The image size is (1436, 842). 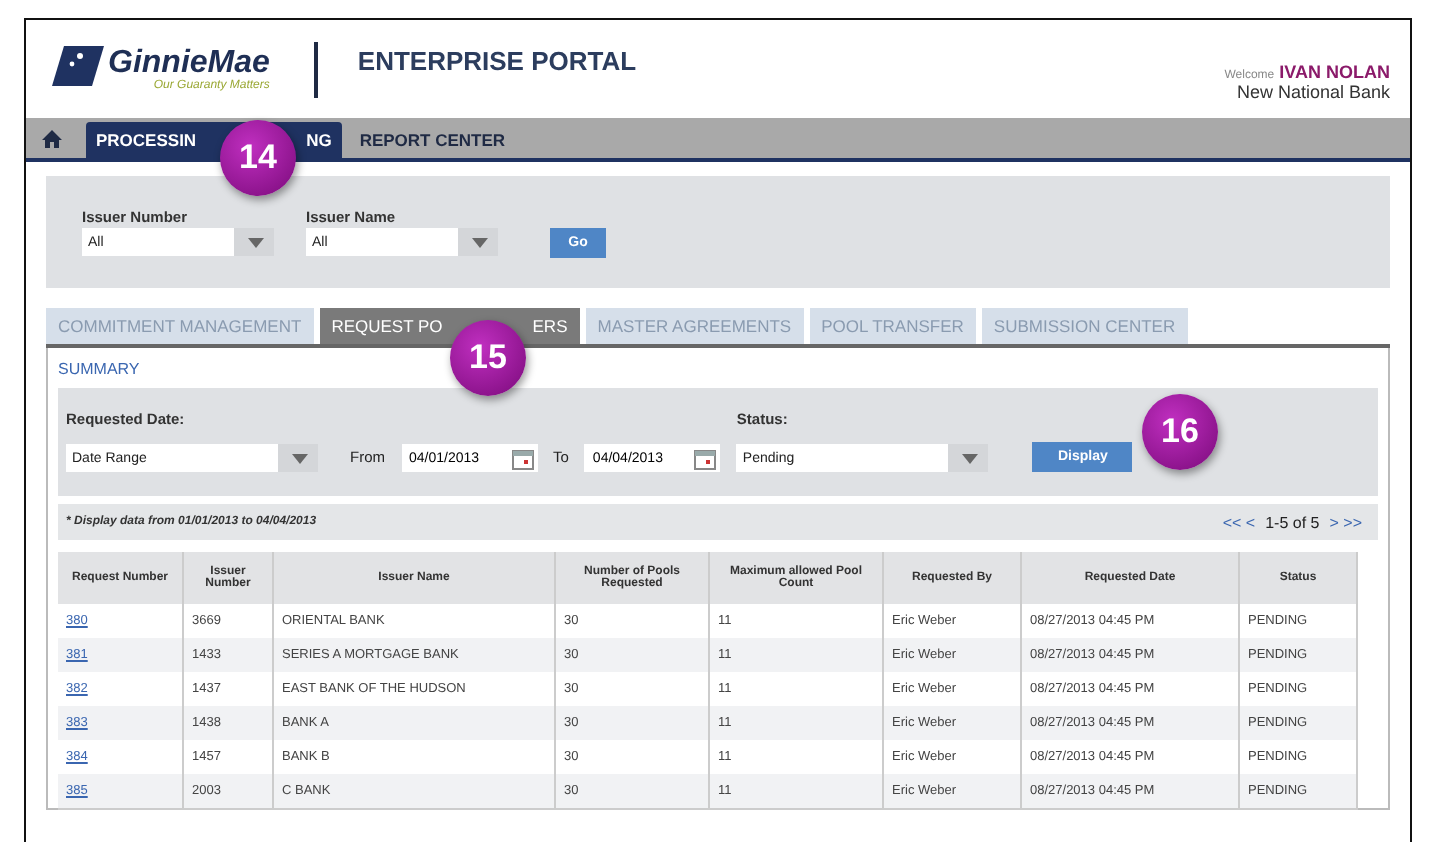 What do you see at coordinates (1292, 522) in the screenshot?
I see `page-range: 1-5 of 5` at bounding box center [1292, 522].